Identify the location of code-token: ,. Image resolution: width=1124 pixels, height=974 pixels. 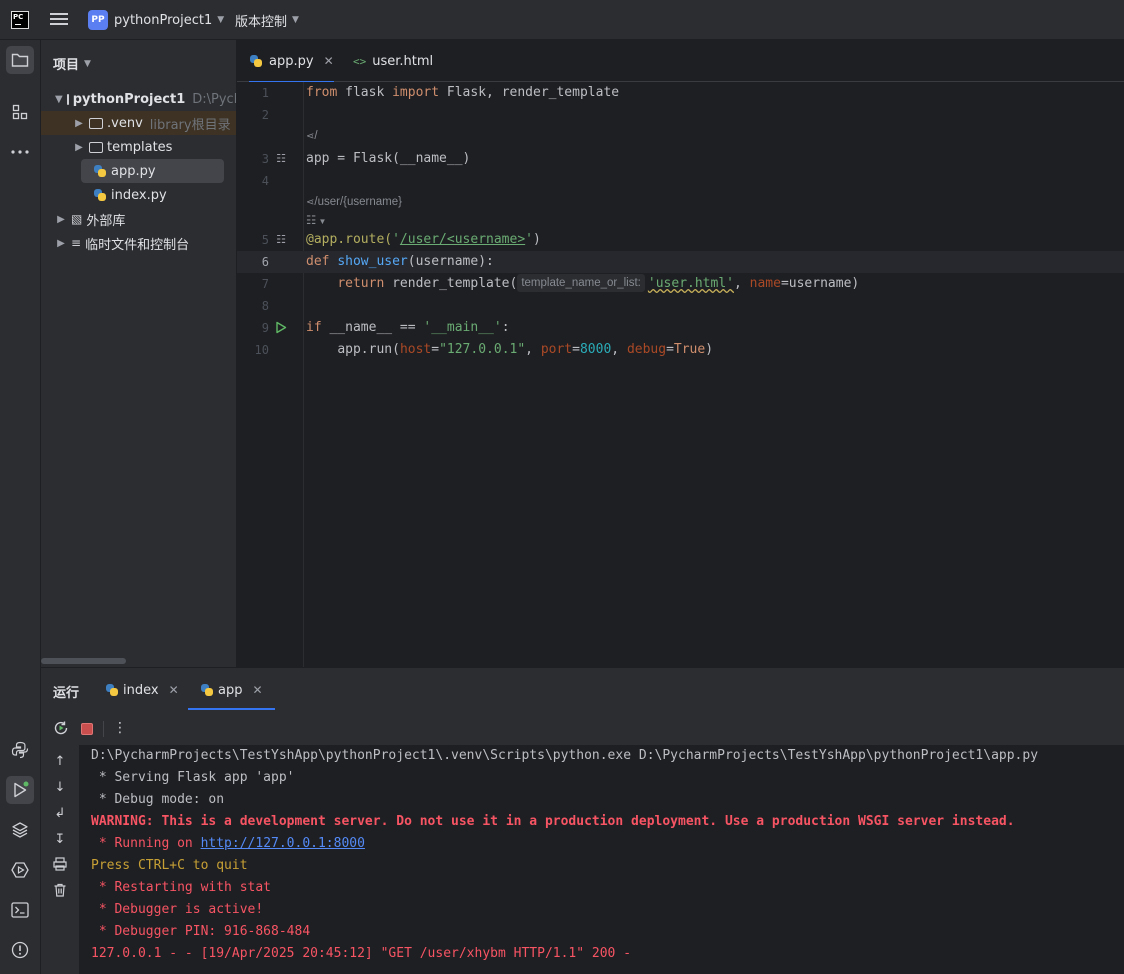
(533, 349).